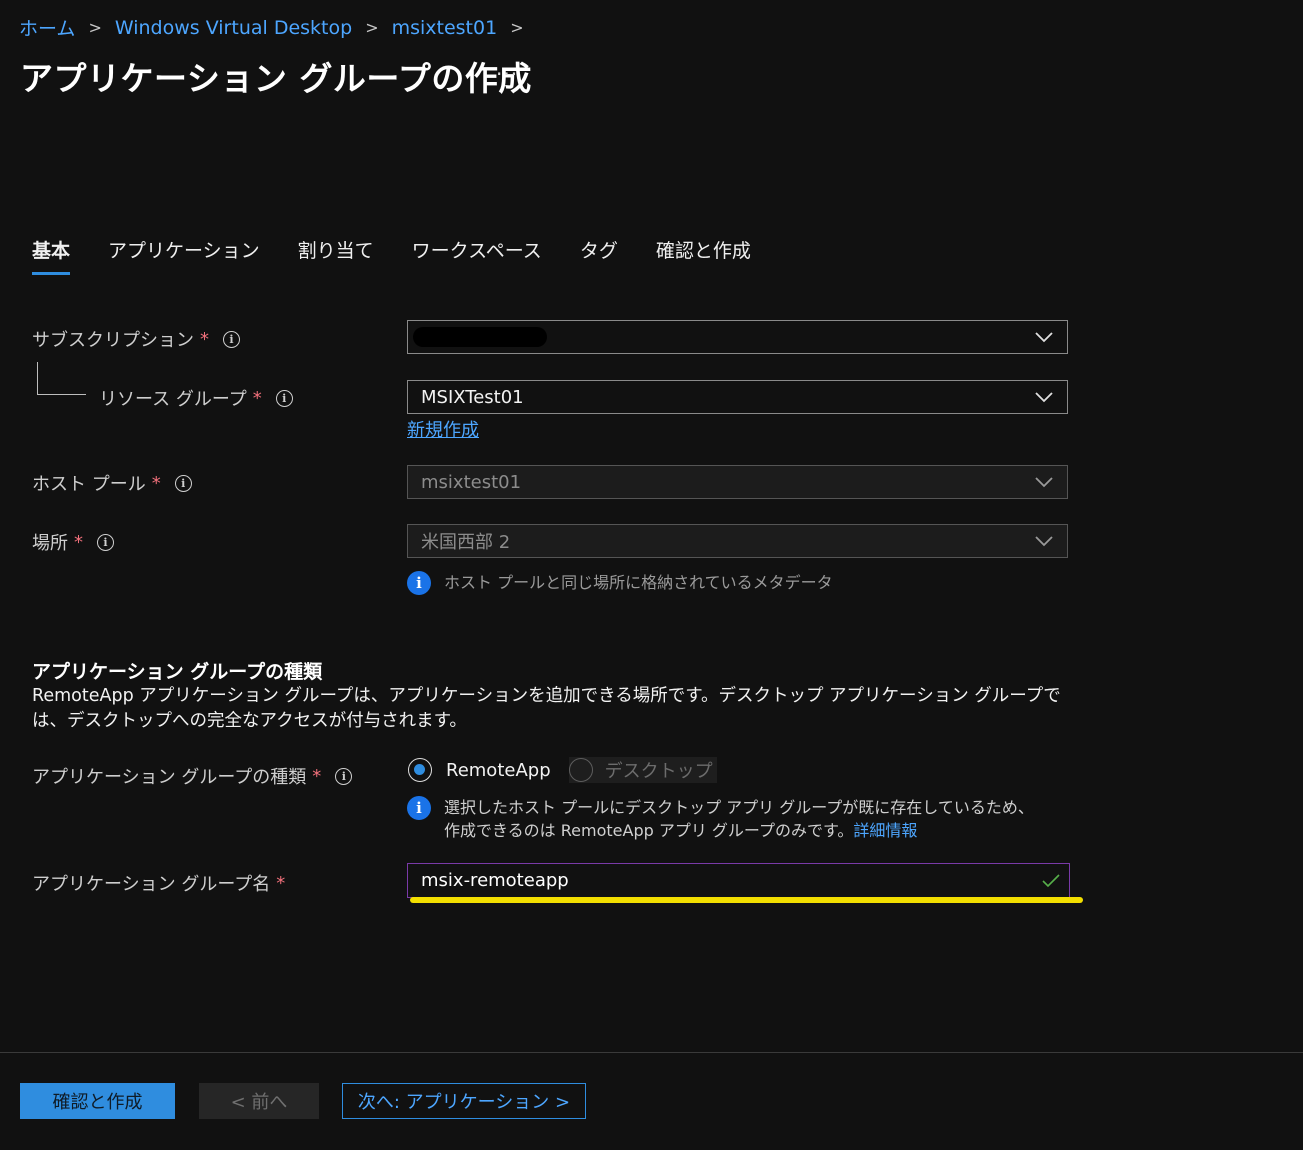 The height and width of the screenshot is (1150, 1303). I want to click on subscription-label-text: サブスクリプション, so click(113, 340).